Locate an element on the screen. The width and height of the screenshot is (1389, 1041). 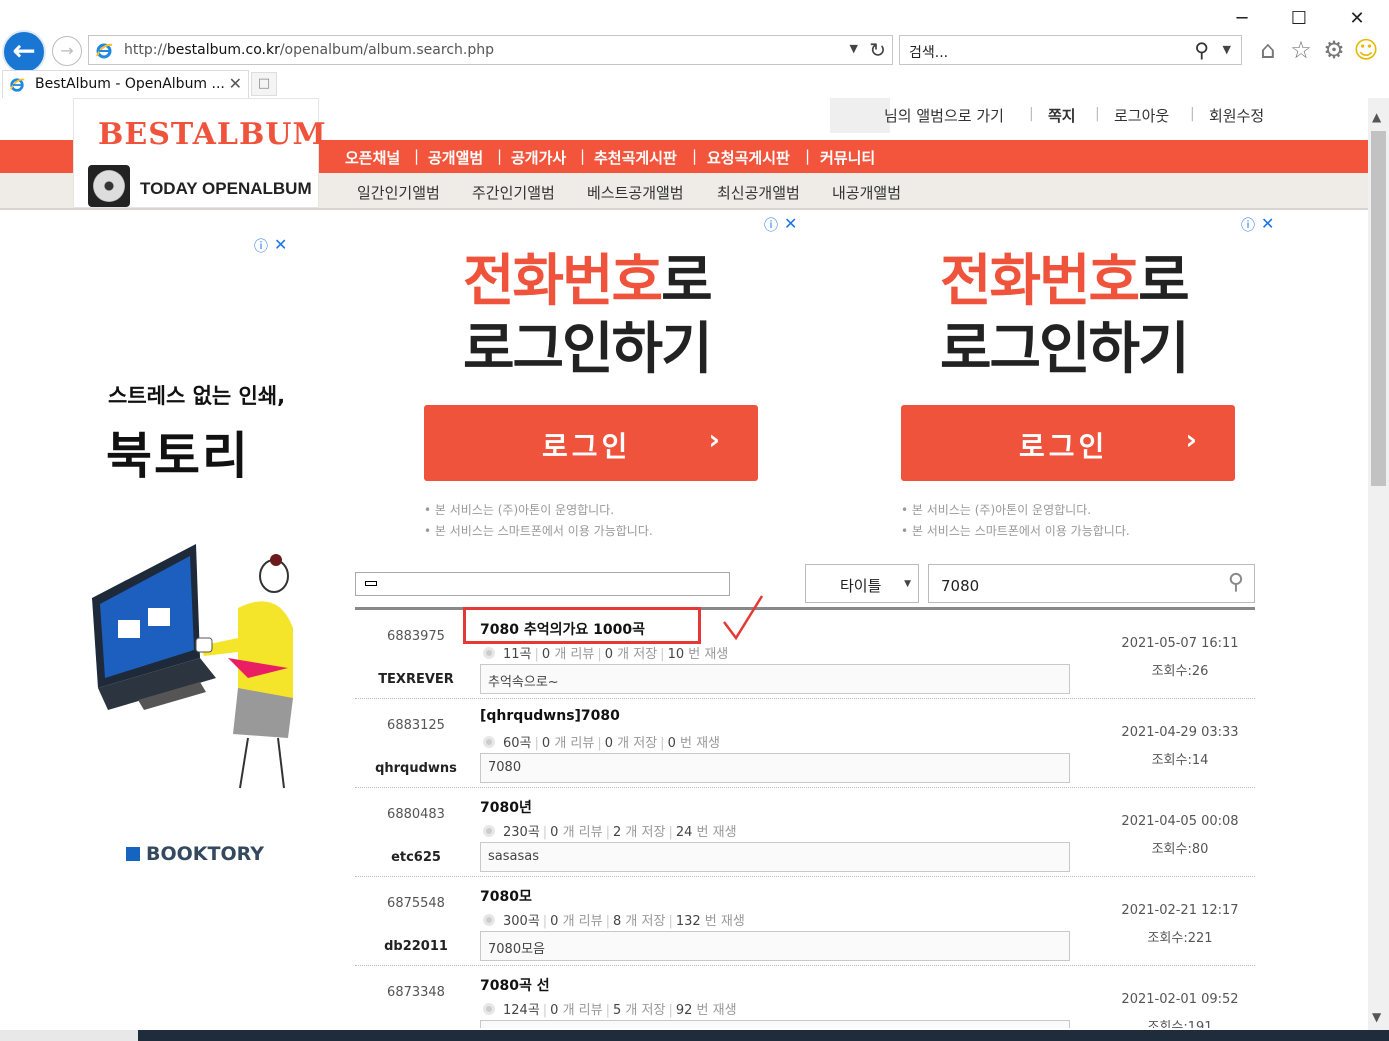
site-logo-box: BESTALBUM TODAY OPENALBUM is located at coordinates (199, 153).